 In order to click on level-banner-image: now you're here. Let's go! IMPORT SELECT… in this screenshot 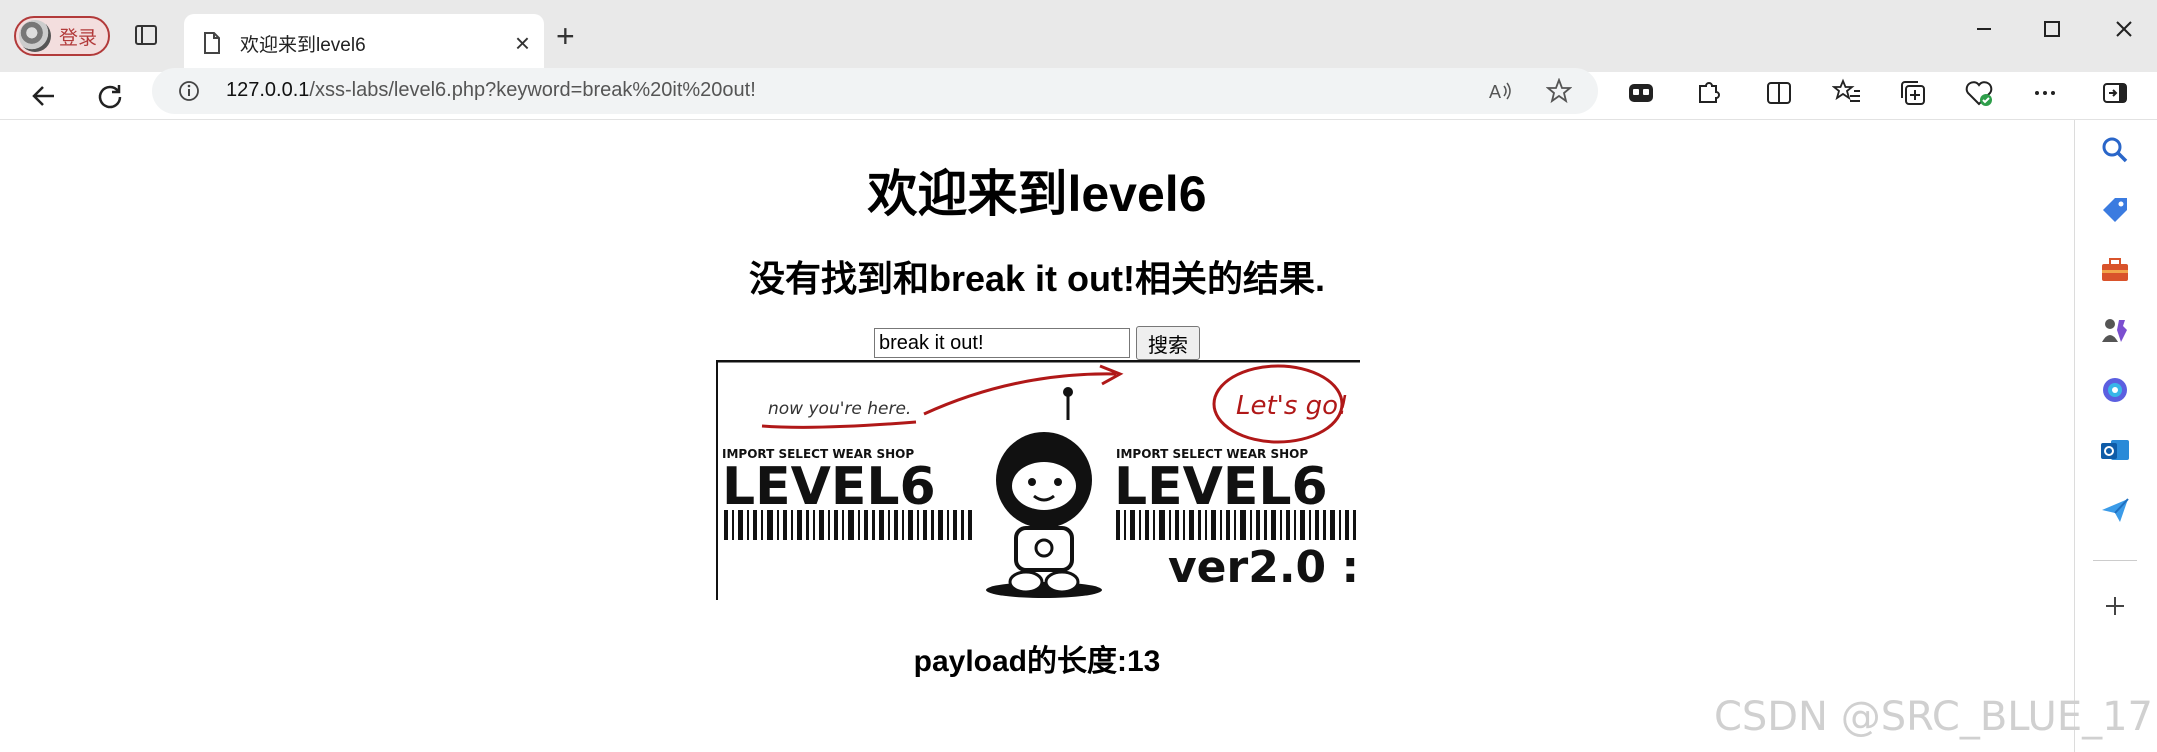, I will do `click(1038, 480)`.